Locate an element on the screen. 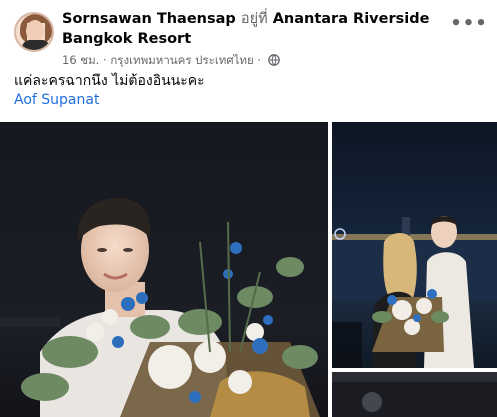 The height and width of the screenshot is (417, 497). more-options-icon: ••• is located at coordinates (469, 23).